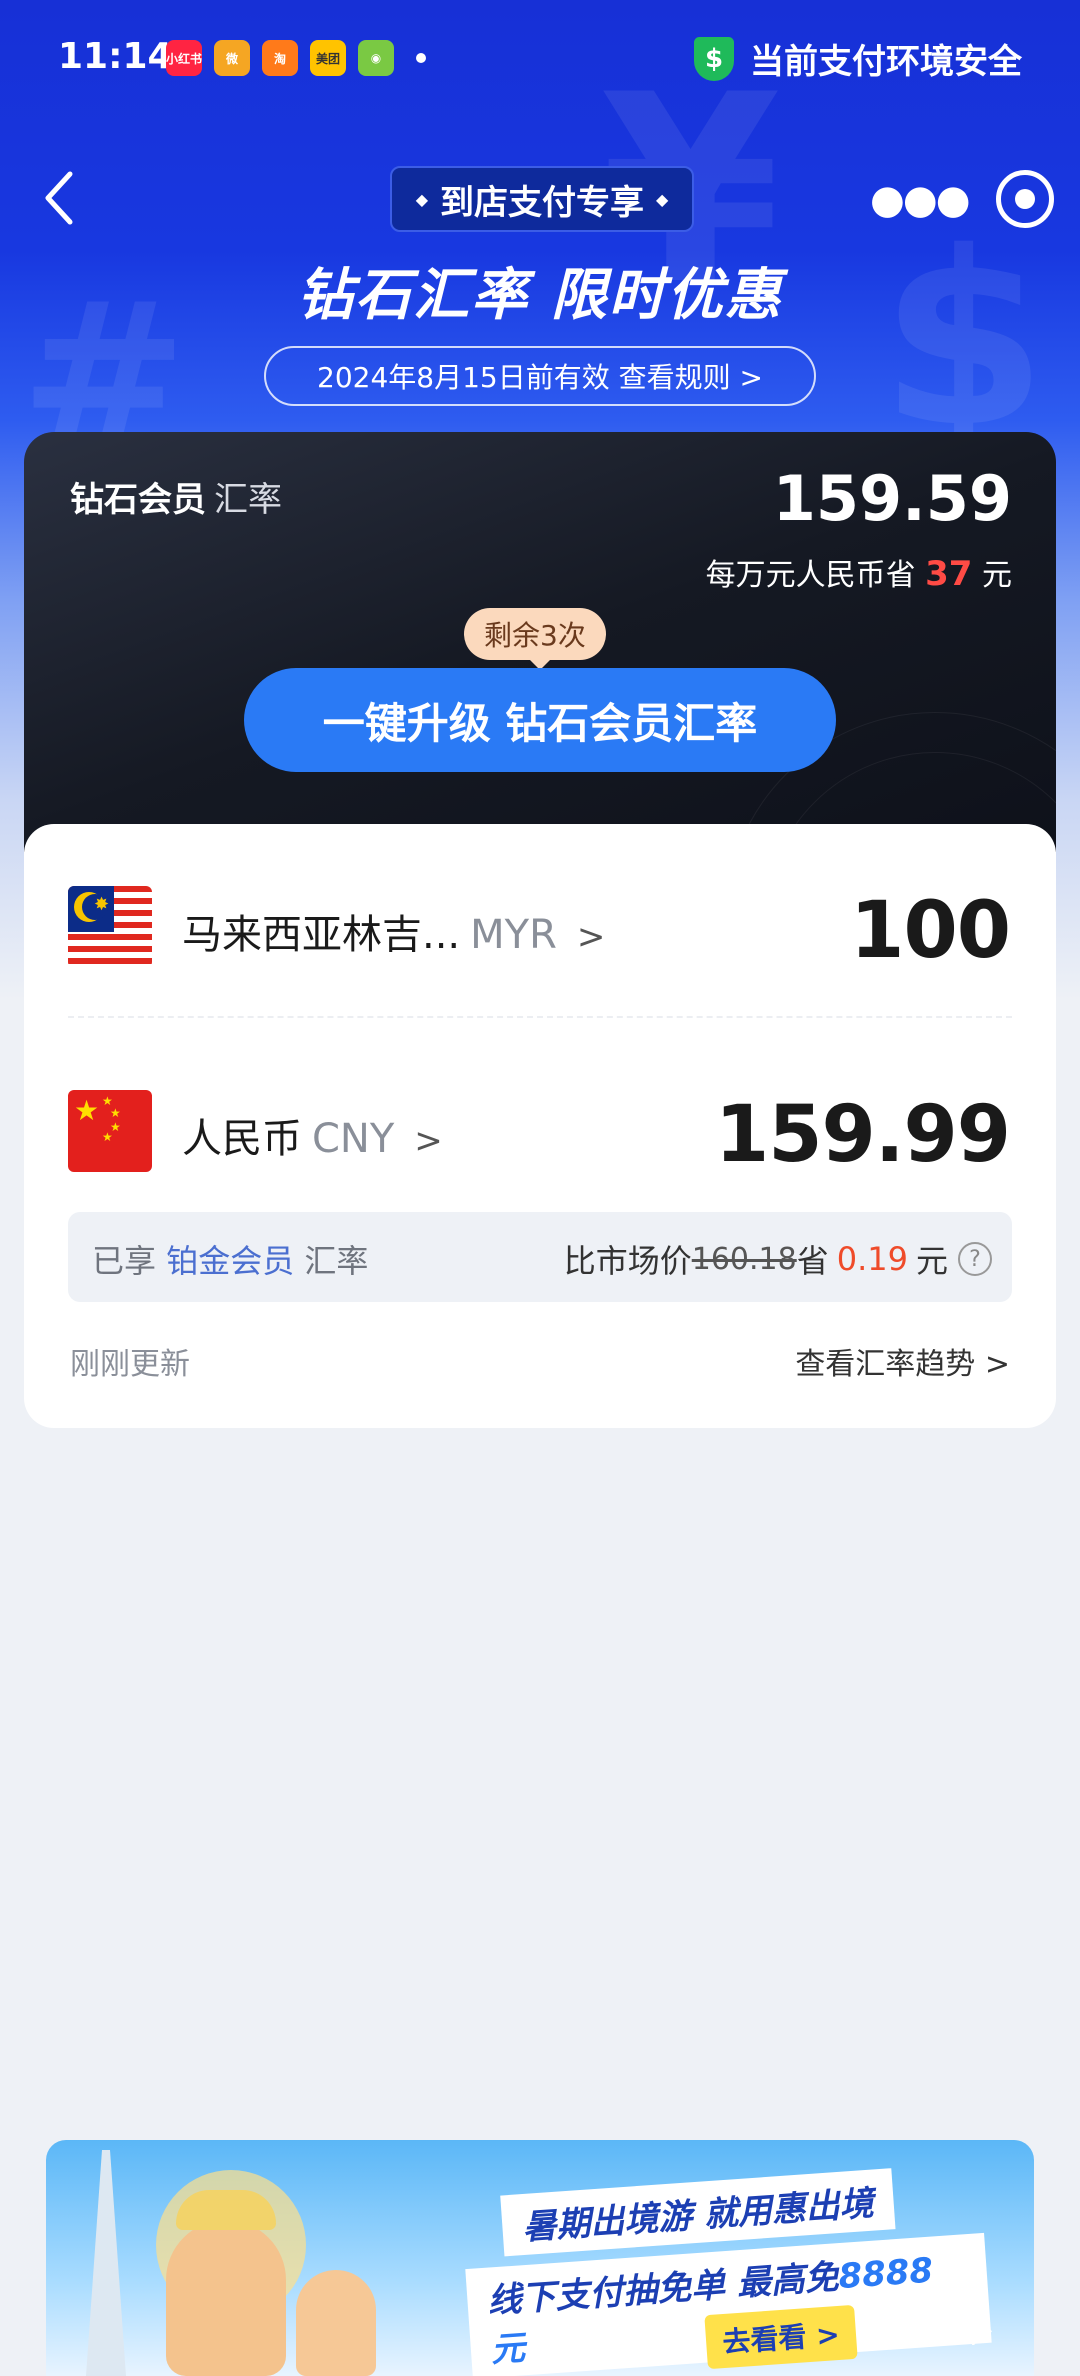 The height and width of the screenshot is (2376, 1080). I want to click on from-currency-selector: 马来西亚林吉... MYR >, so click(393, 931).